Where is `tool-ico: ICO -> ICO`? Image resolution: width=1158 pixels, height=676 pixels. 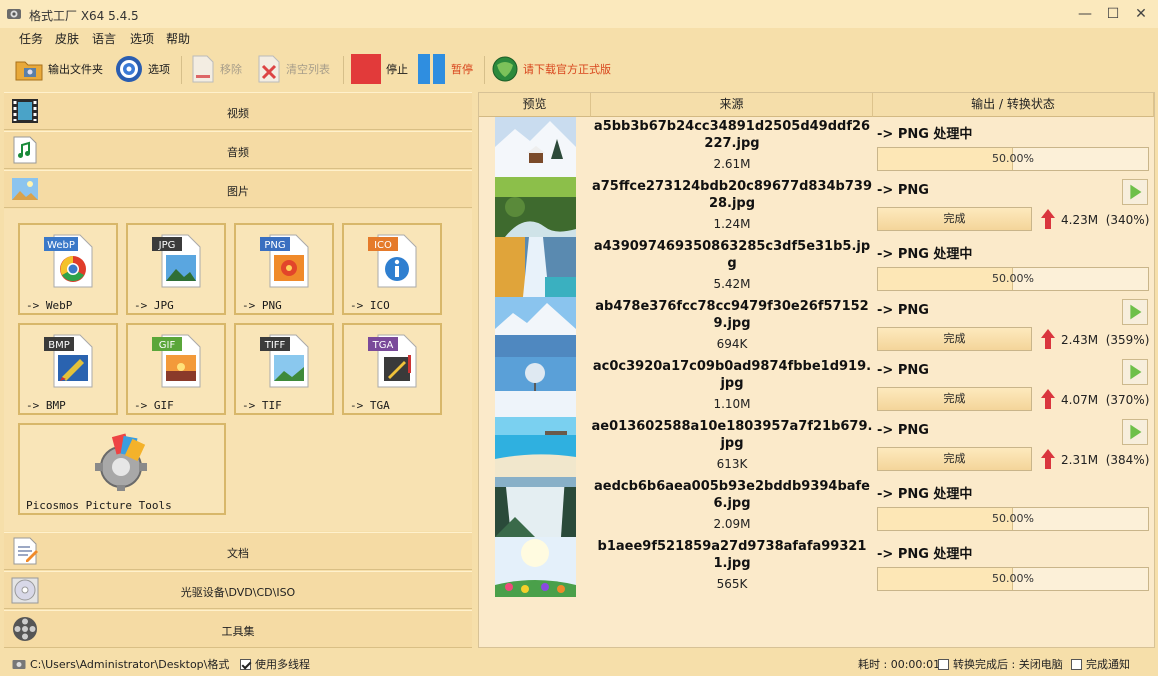 tool-ico: ICO -> ICO is located at coordinates (392, 269).